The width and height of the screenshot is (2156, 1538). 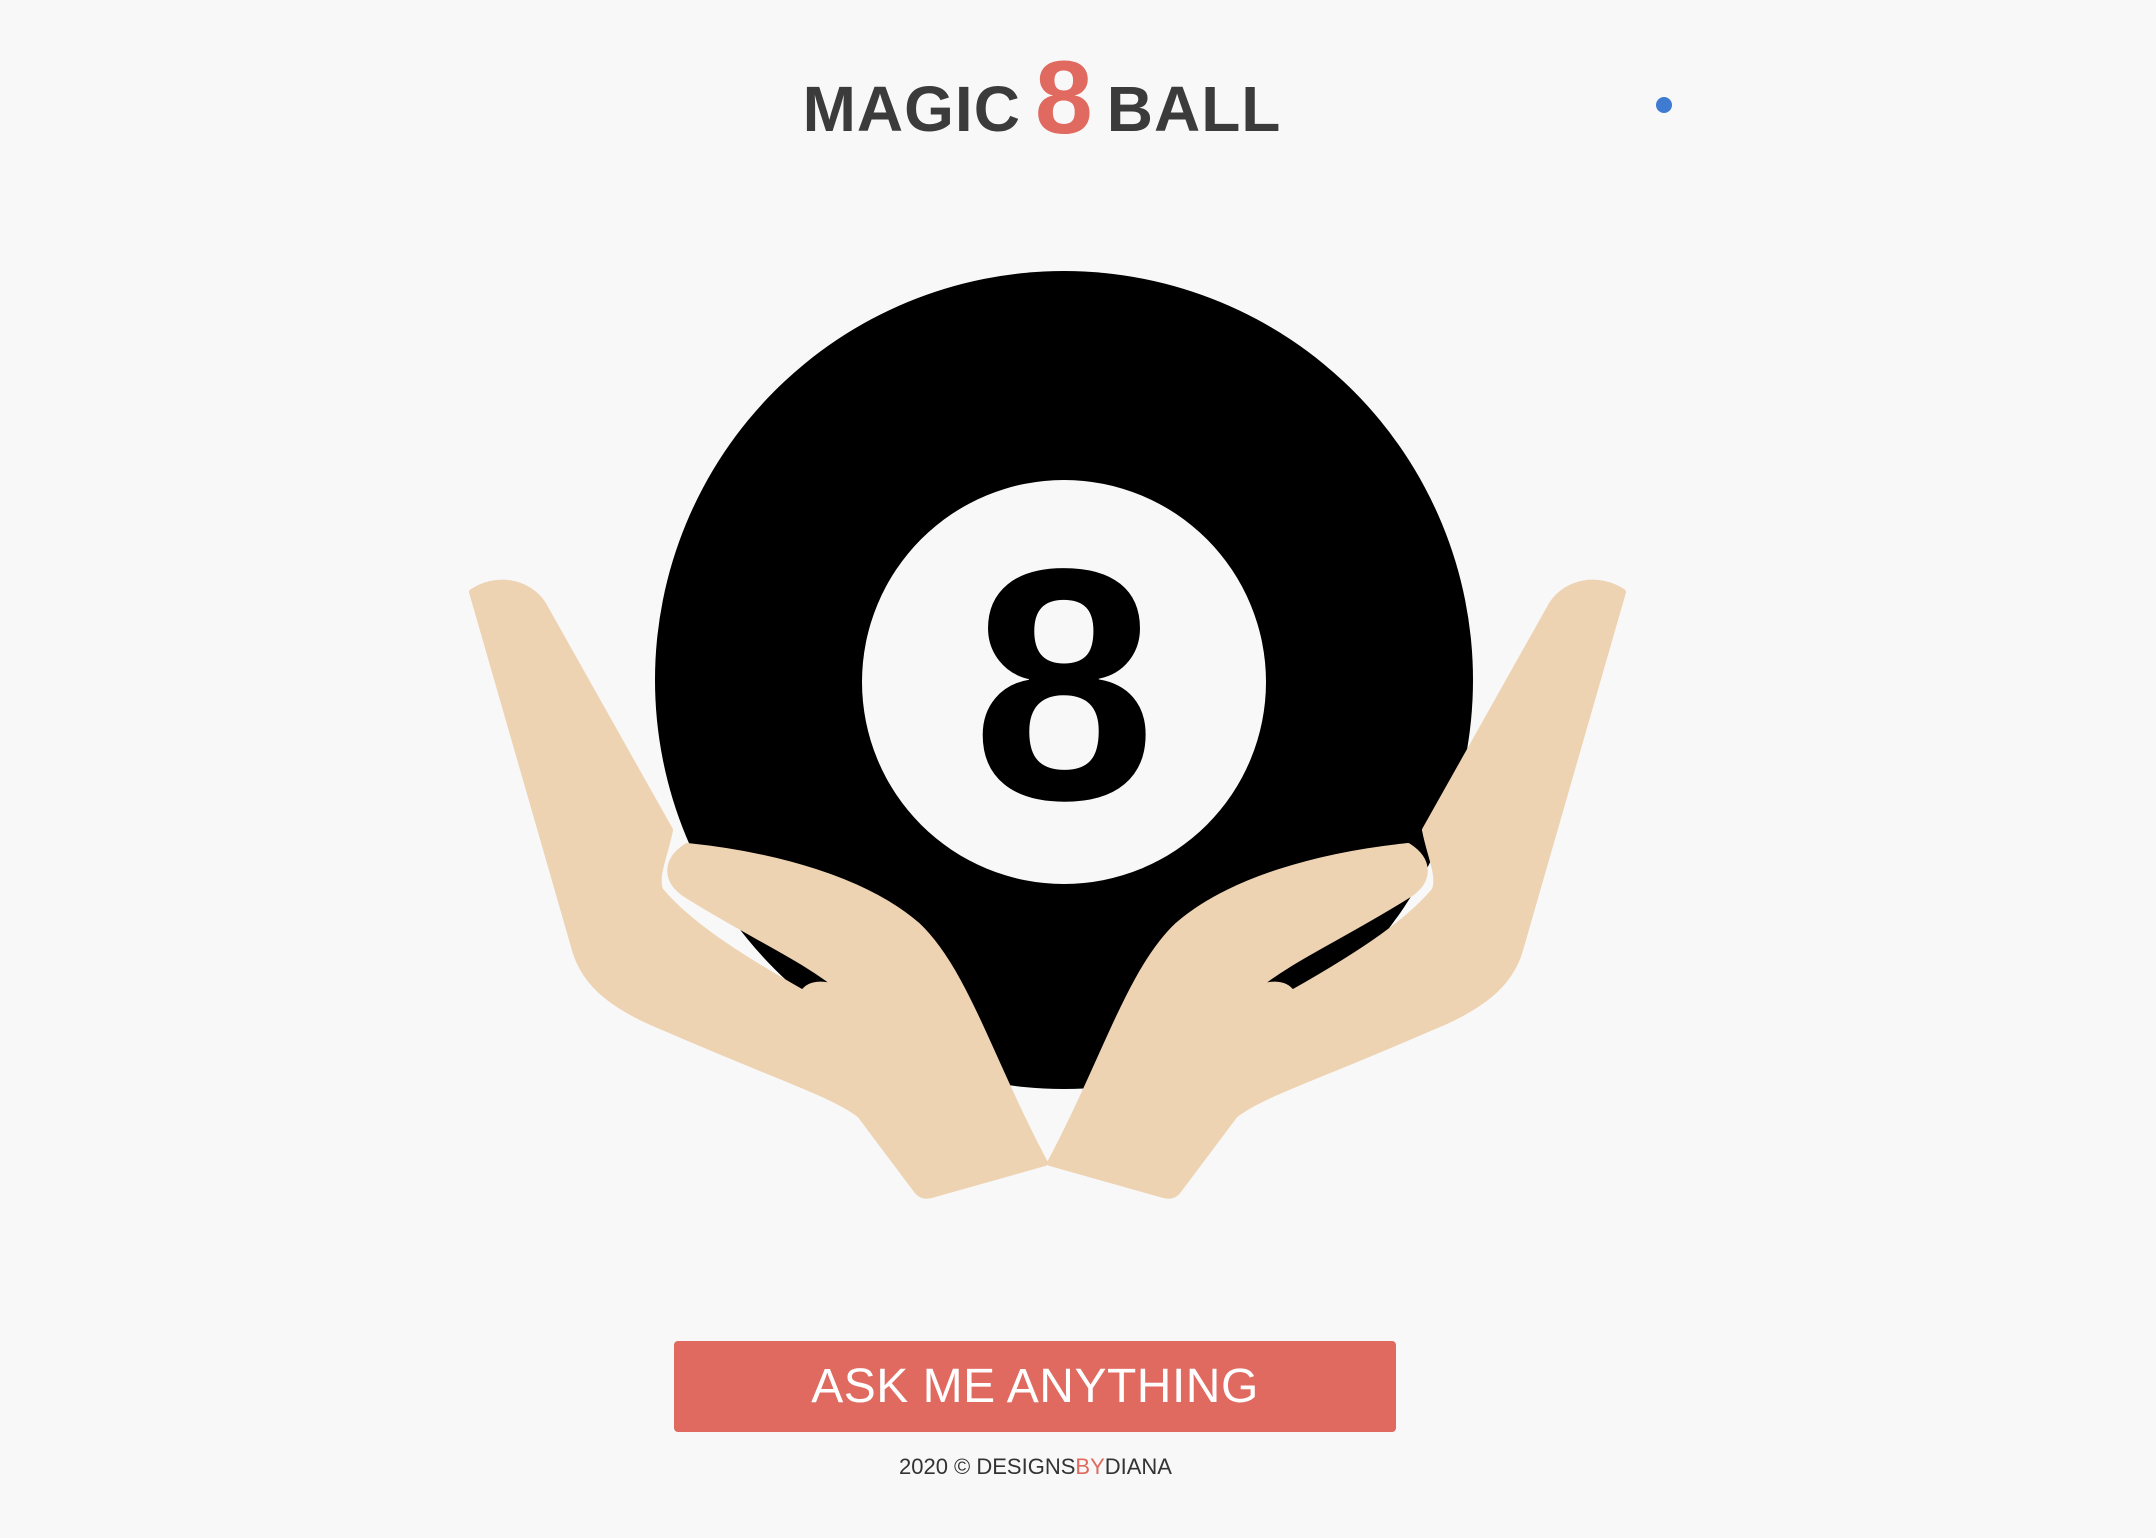 What do you see at coordinates (1194, 109) in the screenshot?
I see `title-ball: BALL` at bounding box center [1194, 109].